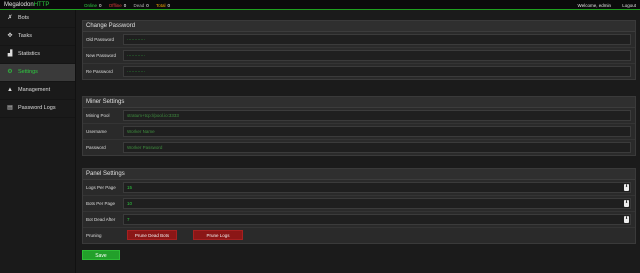 Image resolution: width=640 pixels, height=273 pixels. I want to click on bot-dead-after-input: 7, so click(377, 219).